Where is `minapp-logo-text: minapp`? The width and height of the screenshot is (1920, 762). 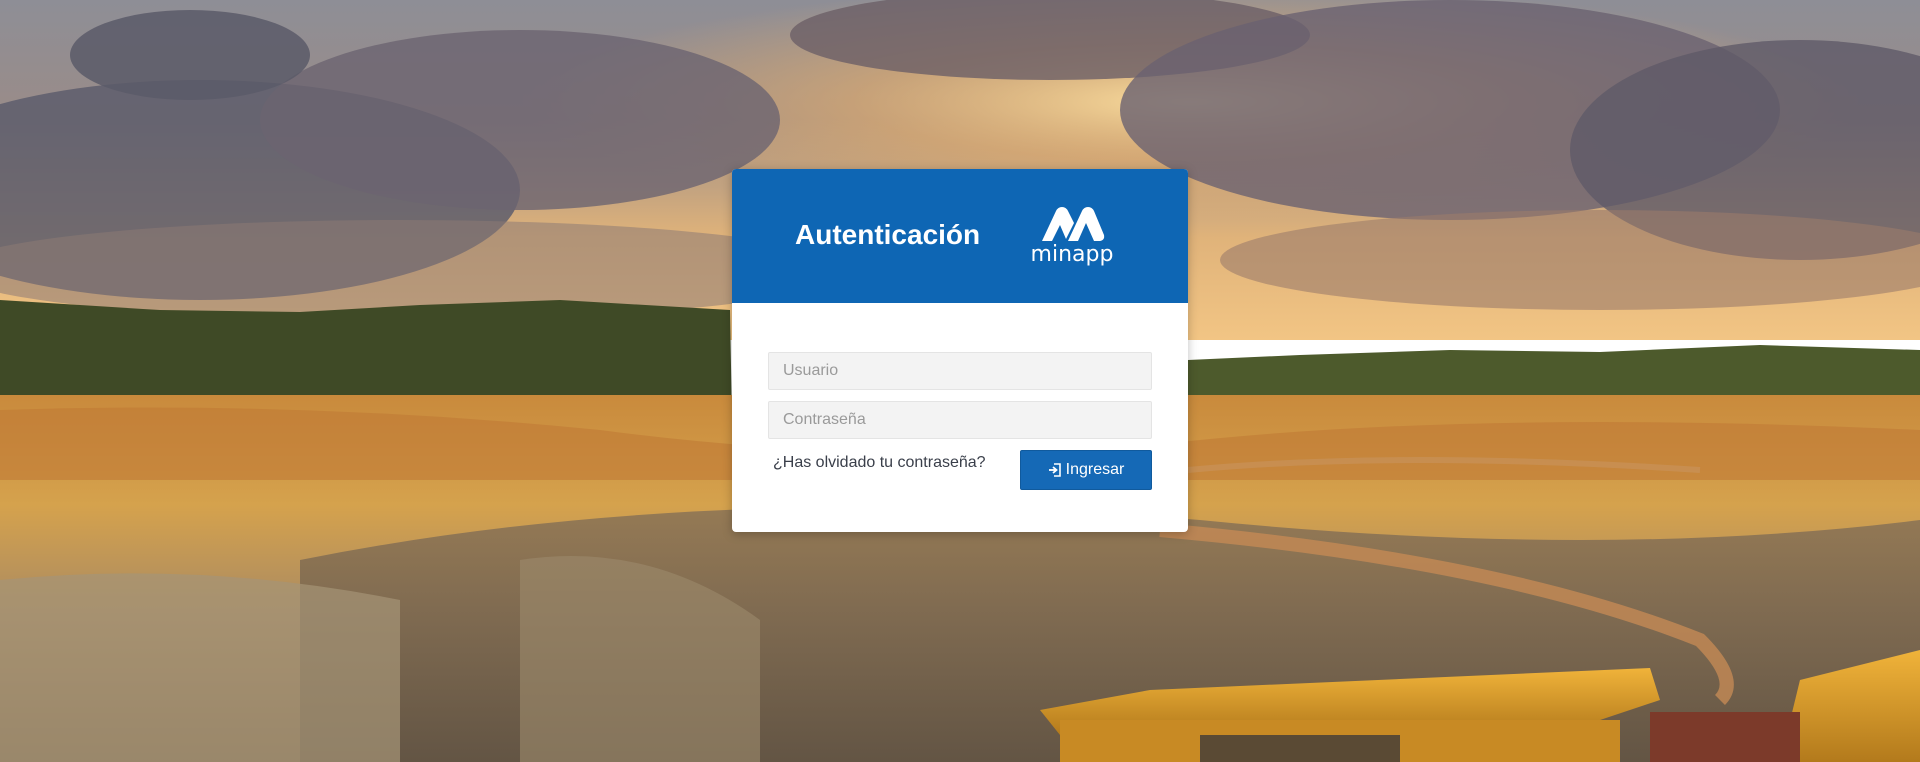 minapp-logo-text: minapp is located at coordinates (1072, 254).